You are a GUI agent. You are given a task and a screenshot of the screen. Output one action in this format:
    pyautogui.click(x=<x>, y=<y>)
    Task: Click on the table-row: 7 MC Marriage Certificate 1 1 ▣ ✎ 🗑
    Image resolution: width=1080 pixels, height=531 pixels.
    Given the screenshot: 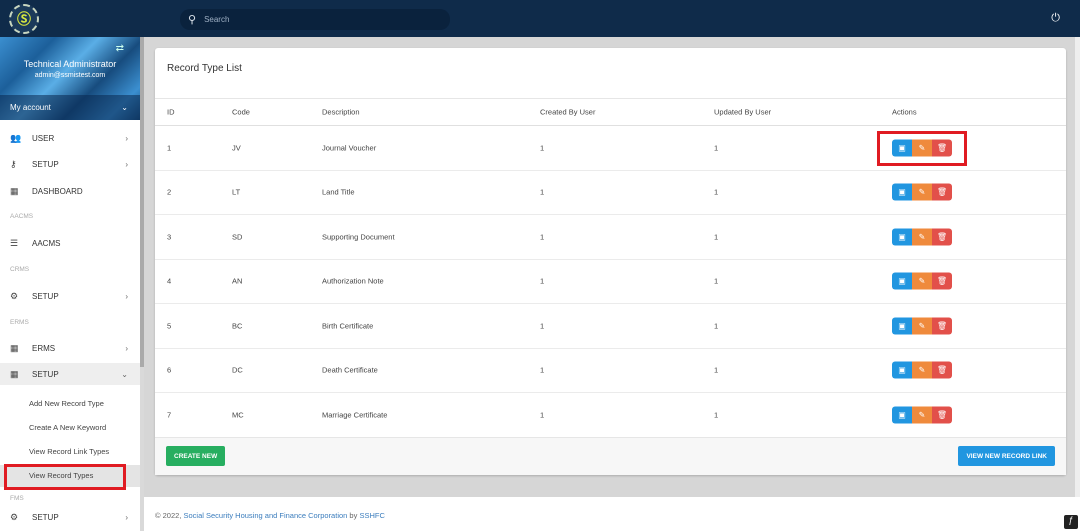 What is the action you would take?
    pyautogui.click(x=610, y=415)
    